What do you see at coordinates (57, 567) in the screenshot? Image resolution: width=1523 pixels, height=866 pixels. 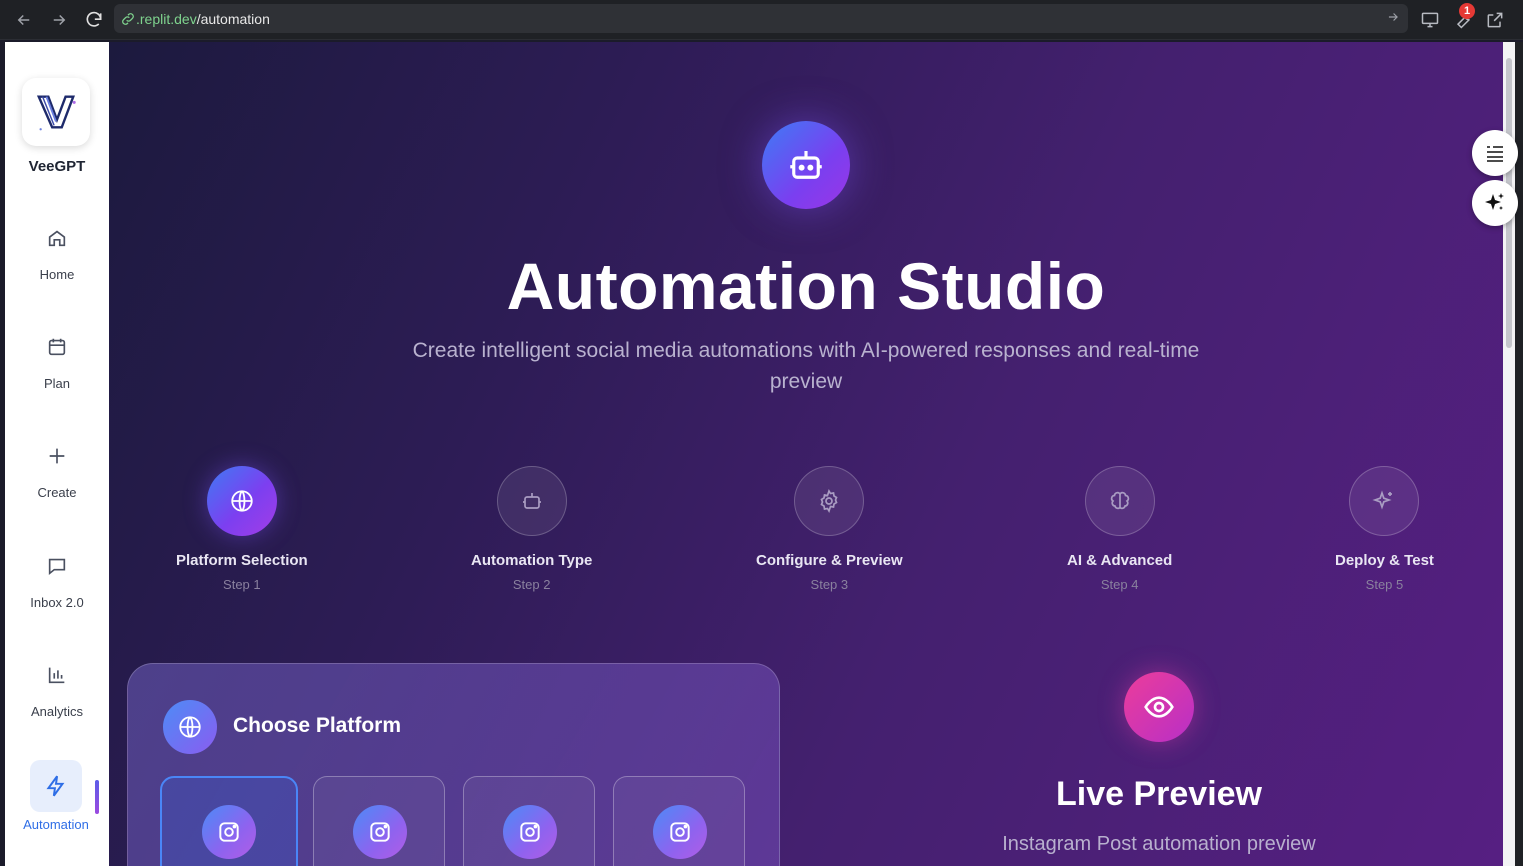 I see `message-icon` at bounding box center [57, 567].